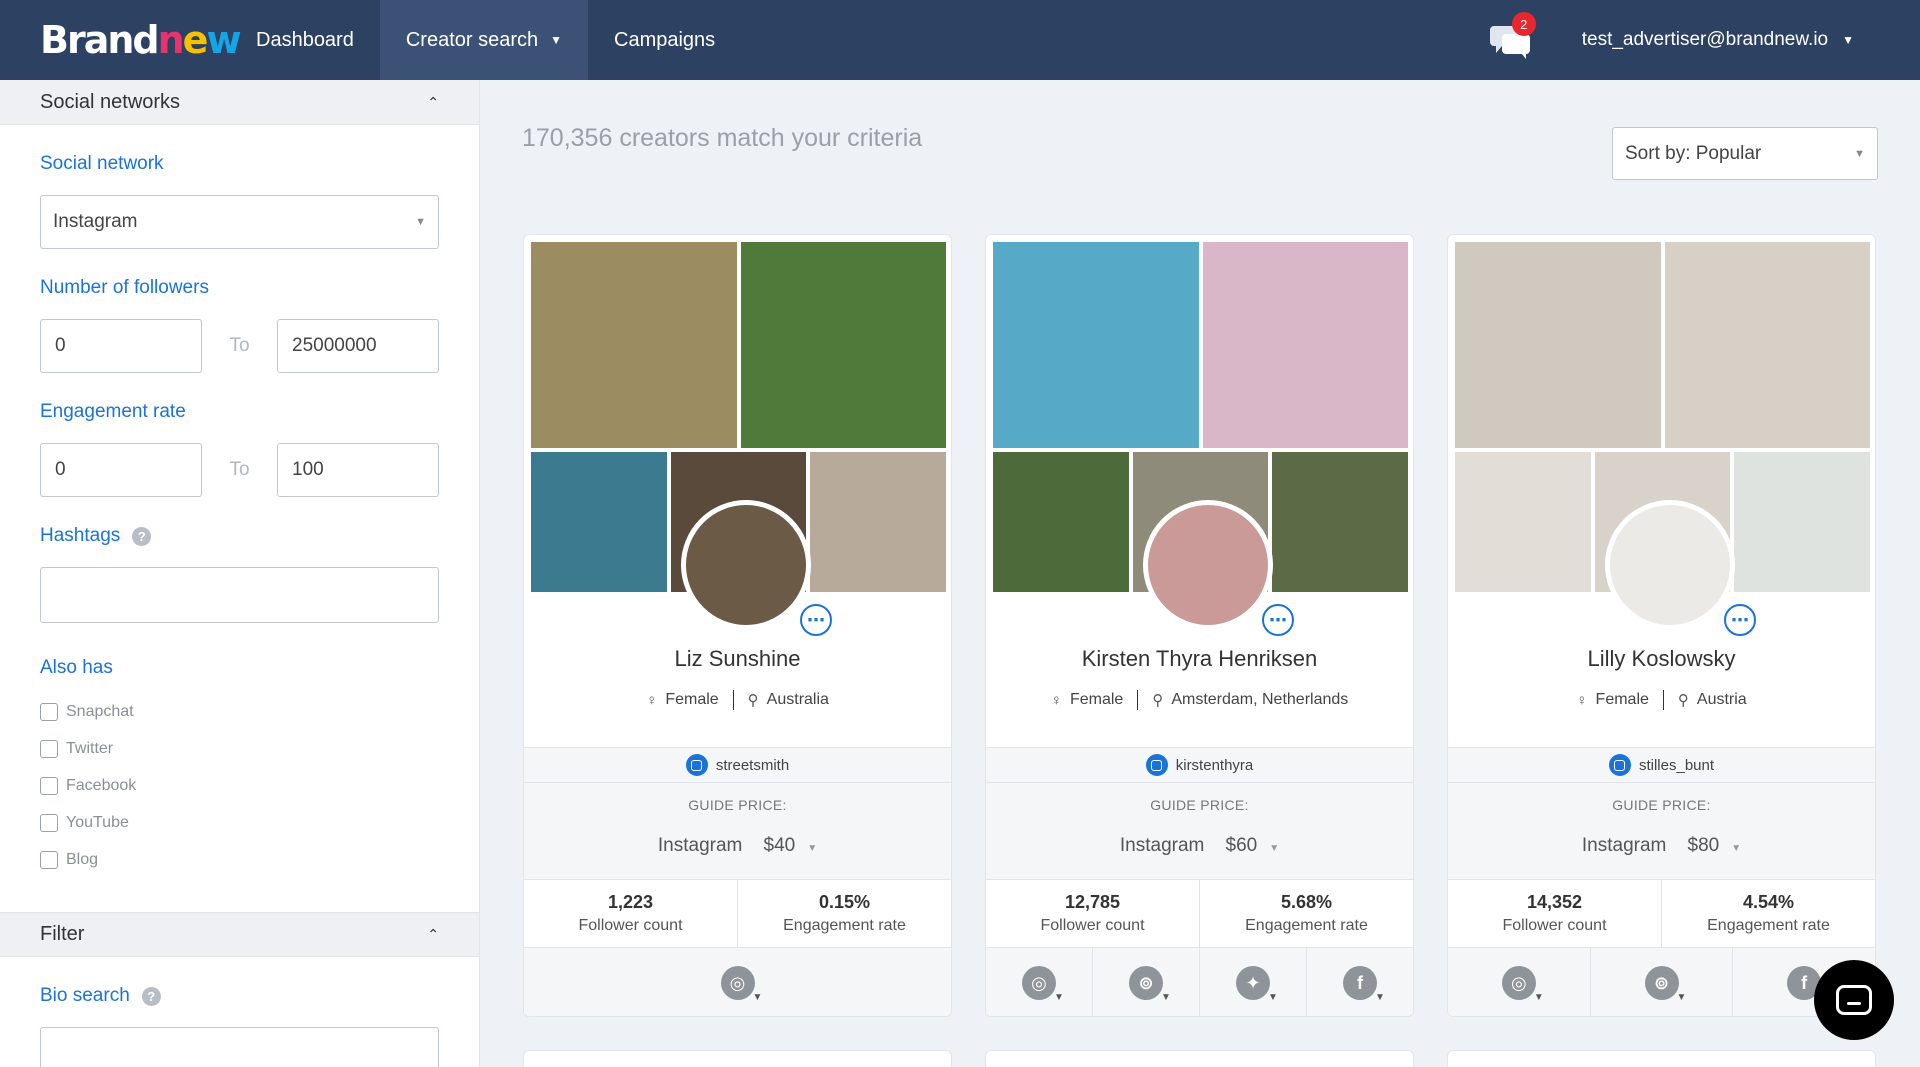  I want to click on followers-max-input: 25000000, so click(358, 346).